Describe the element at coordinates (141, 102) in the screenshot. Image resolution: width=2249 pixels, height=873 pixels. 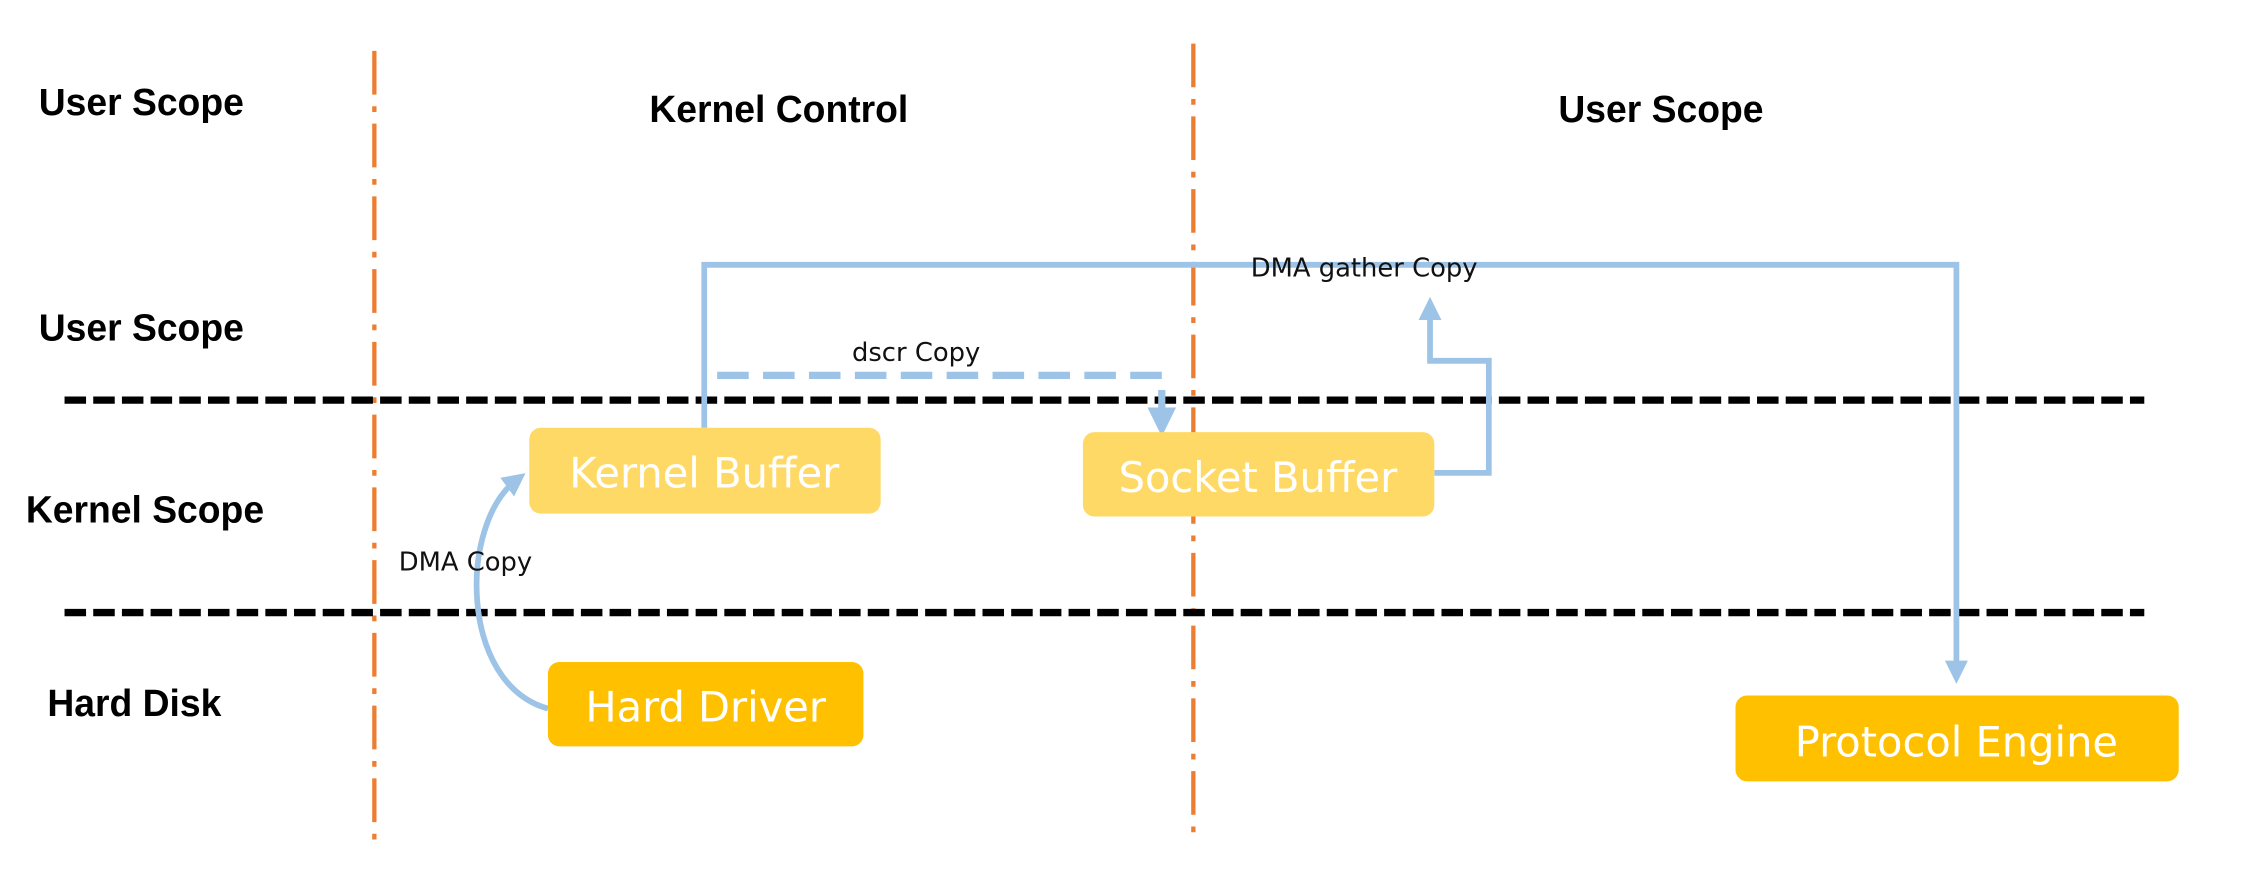
I see `row-label-user-scope-top: User Scope` at that location.